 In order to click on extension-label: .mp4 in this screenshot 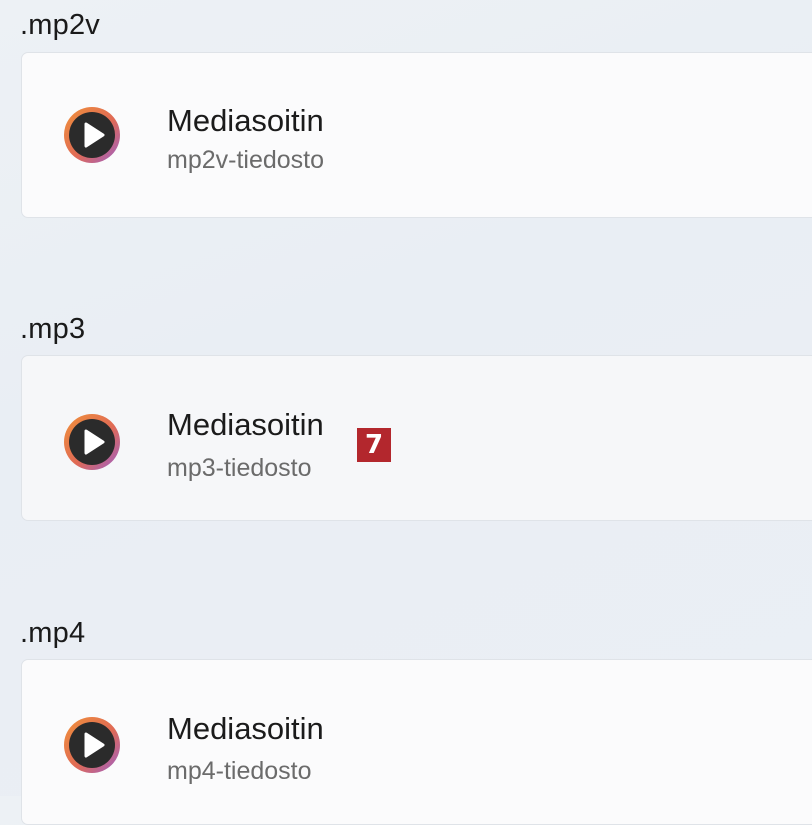, I will do `click(53, 633)`.